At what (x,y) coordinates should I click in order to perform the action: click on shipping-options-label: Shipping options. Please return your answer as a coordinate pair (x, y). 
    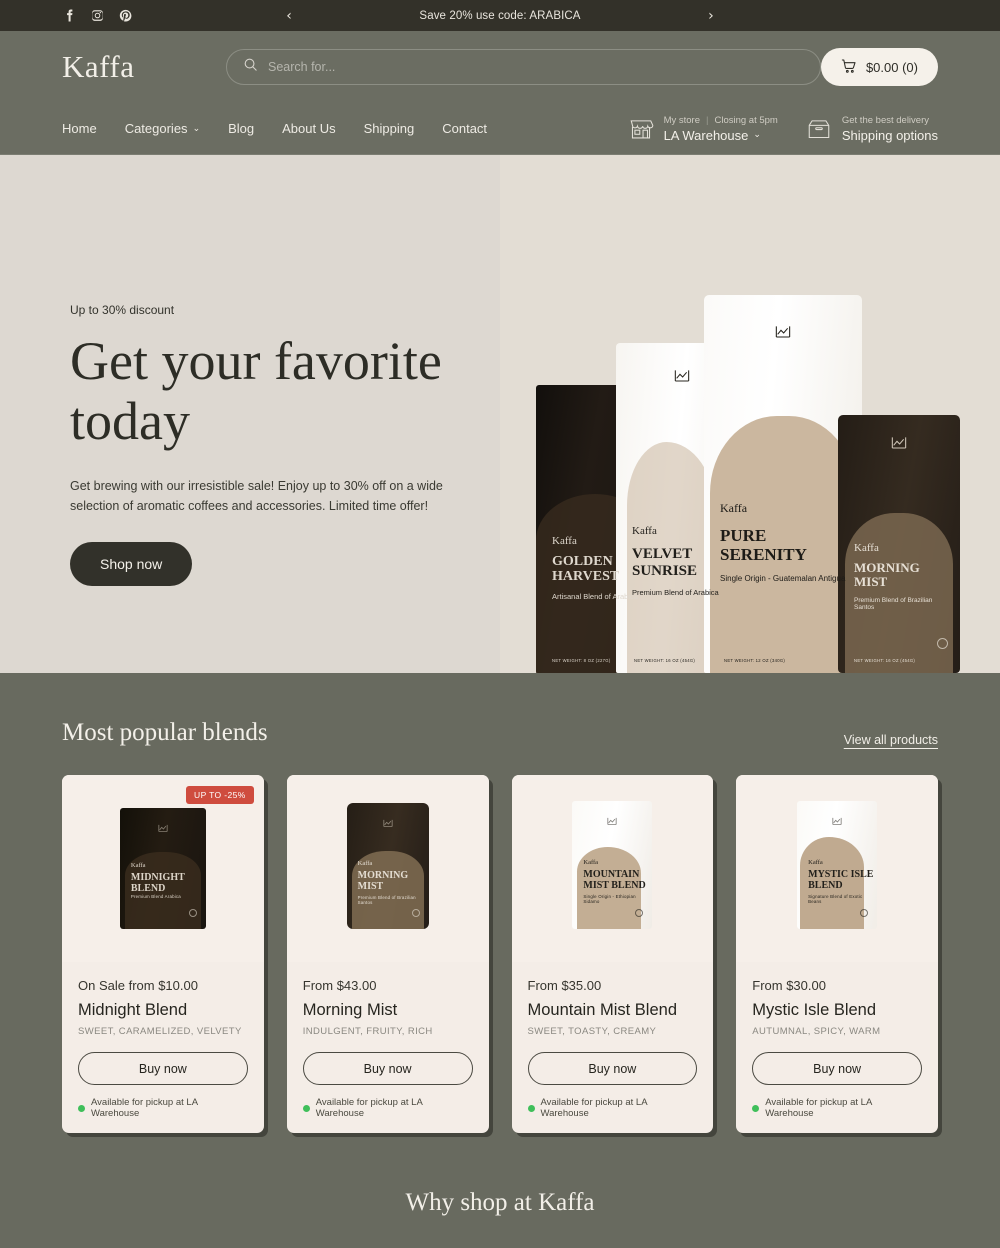
    Looking at the image, I should click on (889, 135).